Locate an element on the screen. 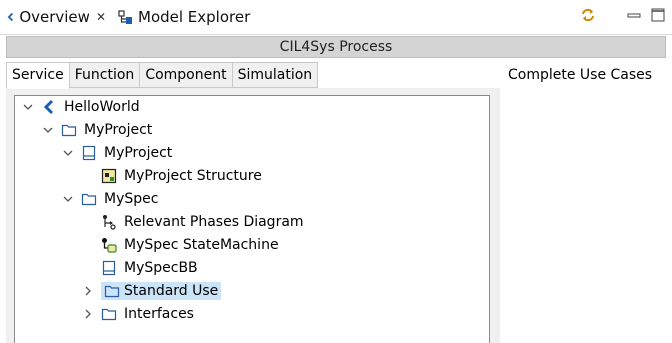  tree-item-selection: Standard Use is located at coordinates (161, 291).